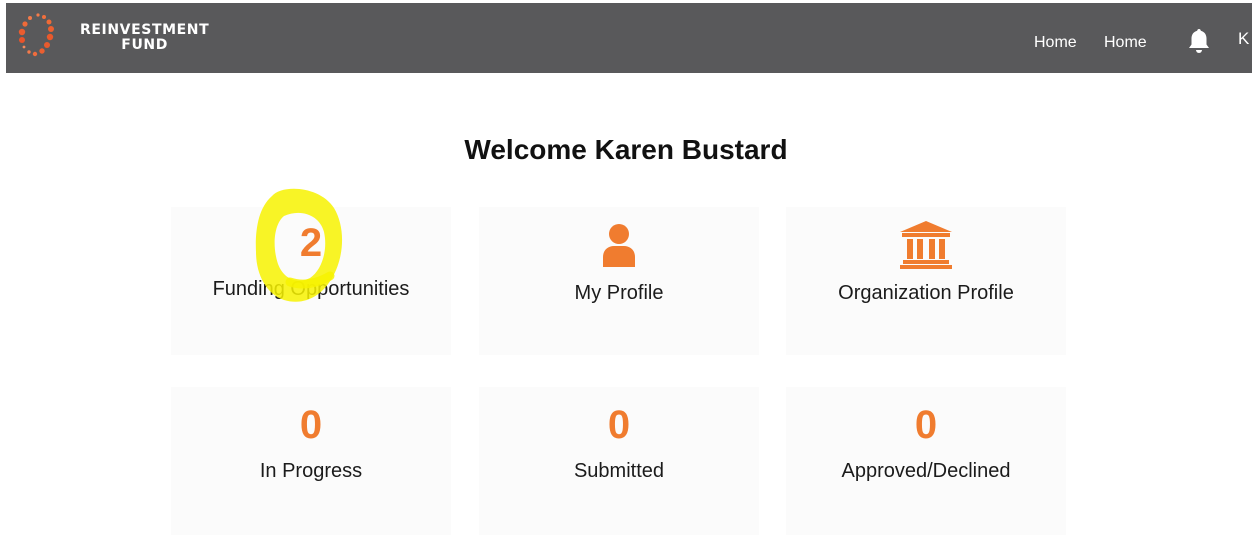 This screenshot has height=535, width=1252. What do you see at coordinates (619, 293) in the screenshot?
I see `my-profile-label: My Profile` at bounding box center [619, 293].